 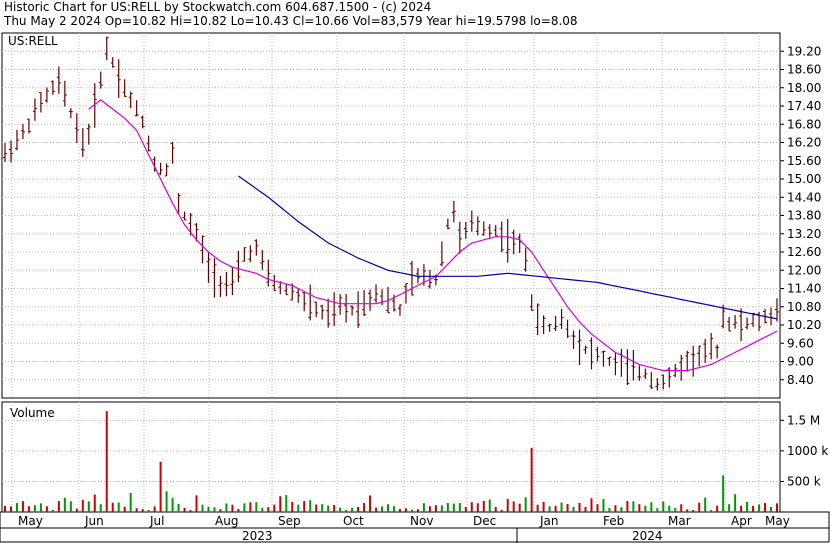 I want to click on month-label: Jul, so click(x=156, y=521).